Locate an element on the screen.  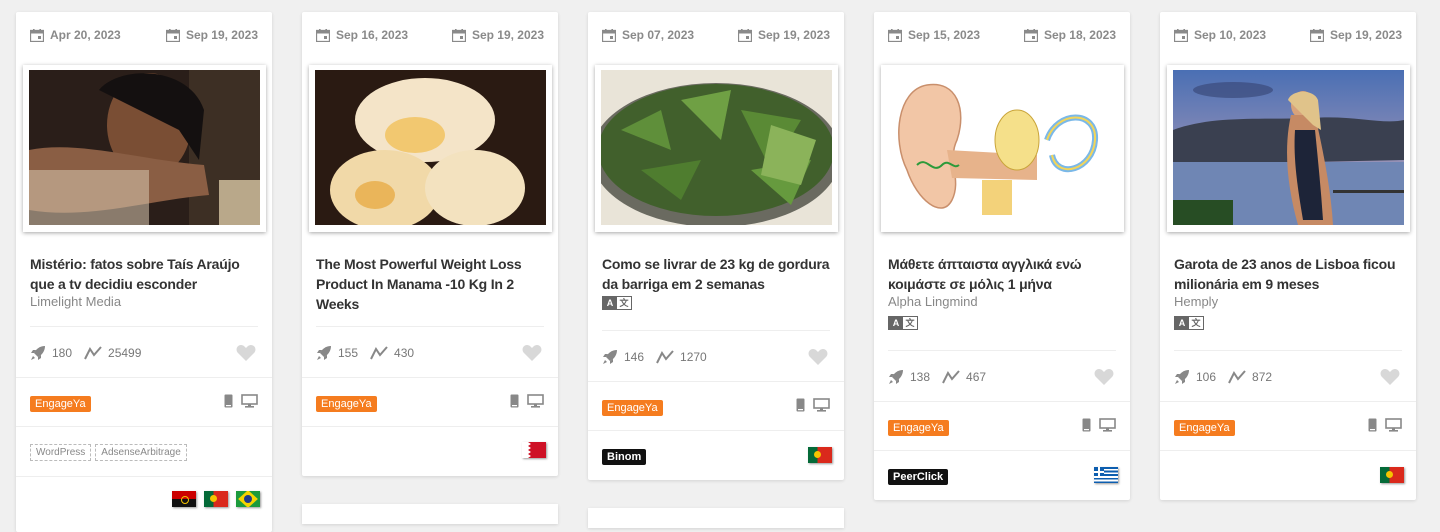
first-seen-date: Sep 16, 2023 is located at coordinates (362, 35).